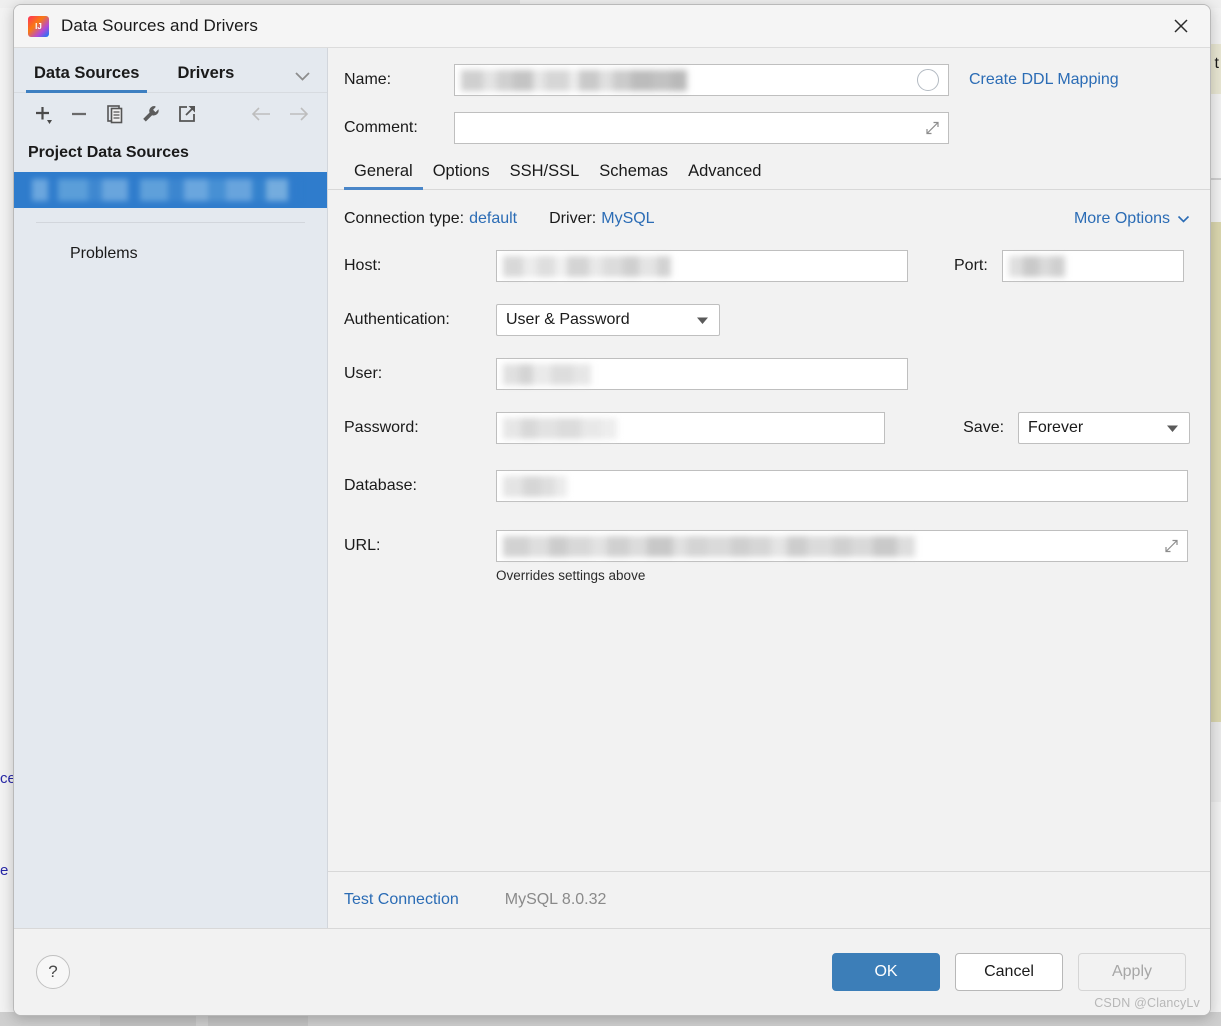 Image resolution: width=1221 pixels, height=1026 pixels. Describe the element at coordinates (108, 152) in the screenshot. I see `sidebar-section-title: Project Data Sources` at that location.